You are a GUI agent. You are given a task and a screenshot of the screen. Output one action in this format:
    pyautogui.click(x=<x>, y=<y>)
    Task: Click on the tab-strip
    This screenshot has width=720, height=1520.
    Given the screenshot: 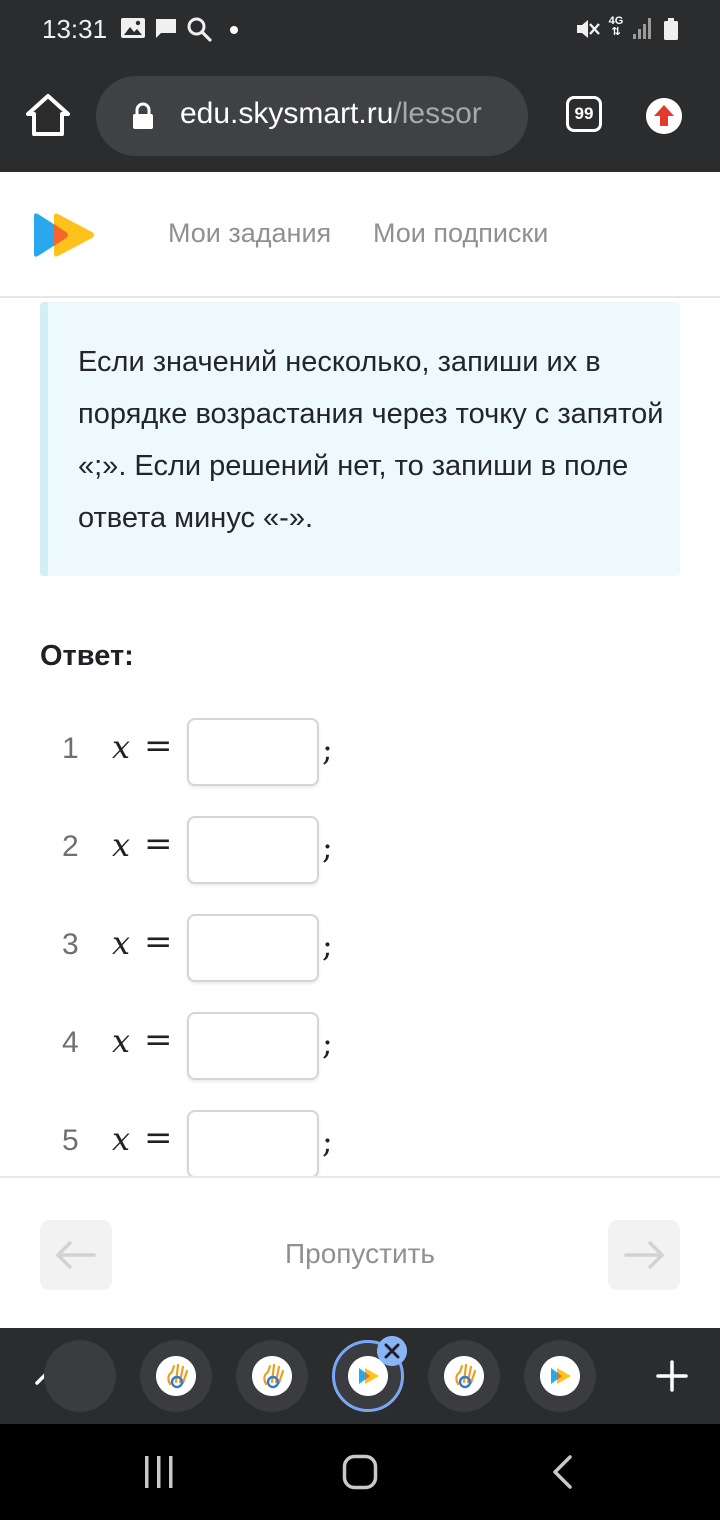 What is the action you would take?
    pyautogui.click(x=360, y=1376)
    